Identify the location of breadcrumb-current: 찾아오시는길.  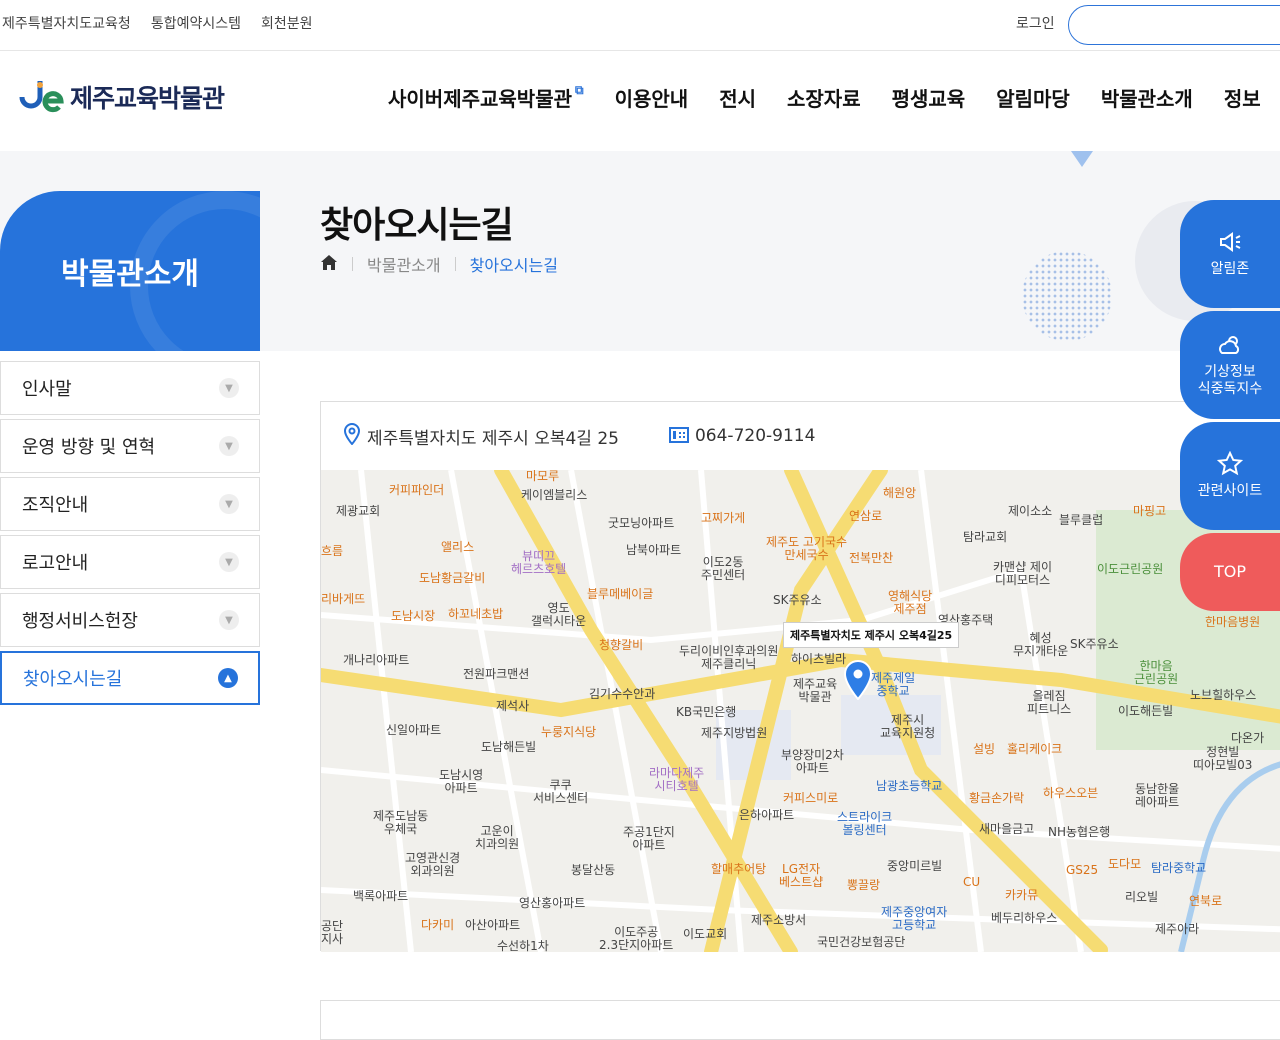
(514, 264).